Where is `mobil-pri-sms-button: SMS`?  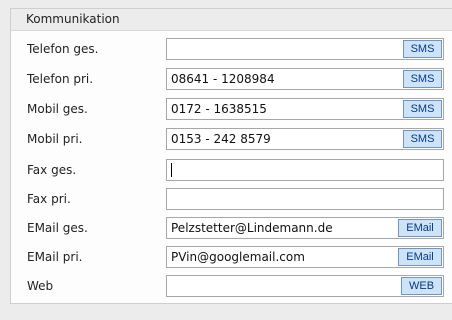 mobil-pri-sms-button: SMS is located at coordinates (422, 139).